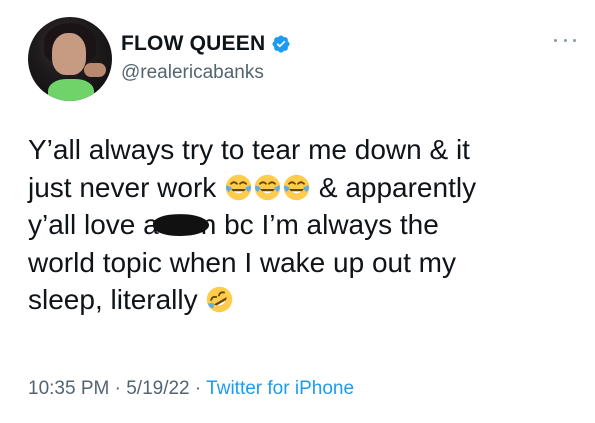 This screenshot has height=423, width=595. I want to click on rolling-on-floor-laughing-icon, so click(220, 299).